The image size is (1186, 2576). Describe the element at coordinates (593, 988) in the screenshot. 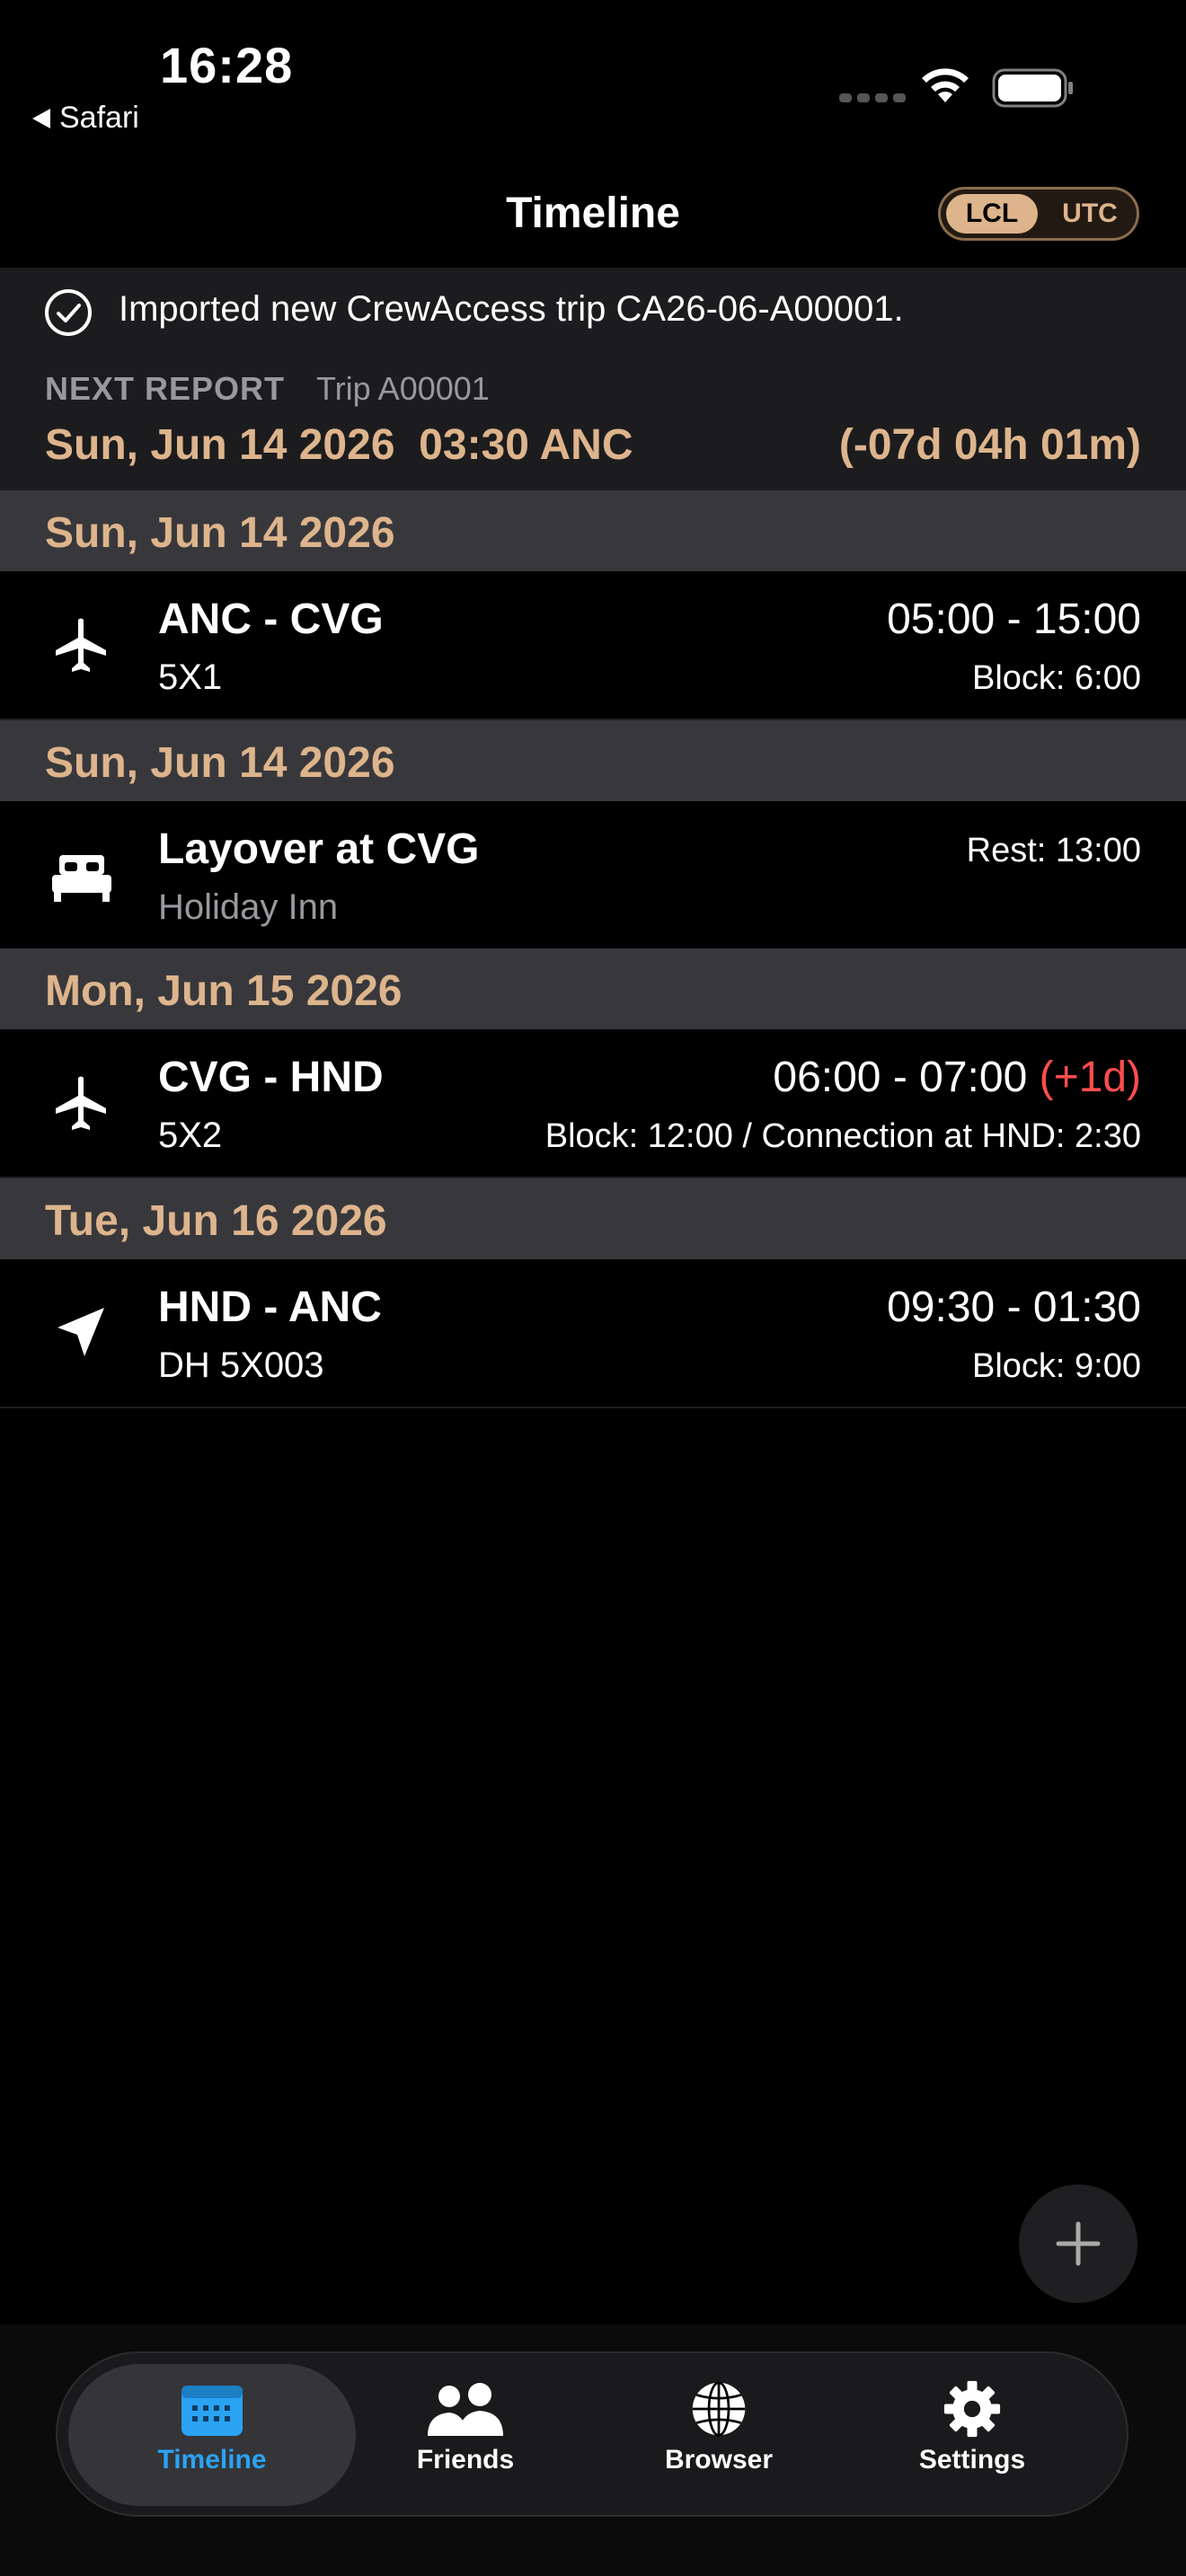

I see `day-header: Mon, Jun 15 2026` at that location.